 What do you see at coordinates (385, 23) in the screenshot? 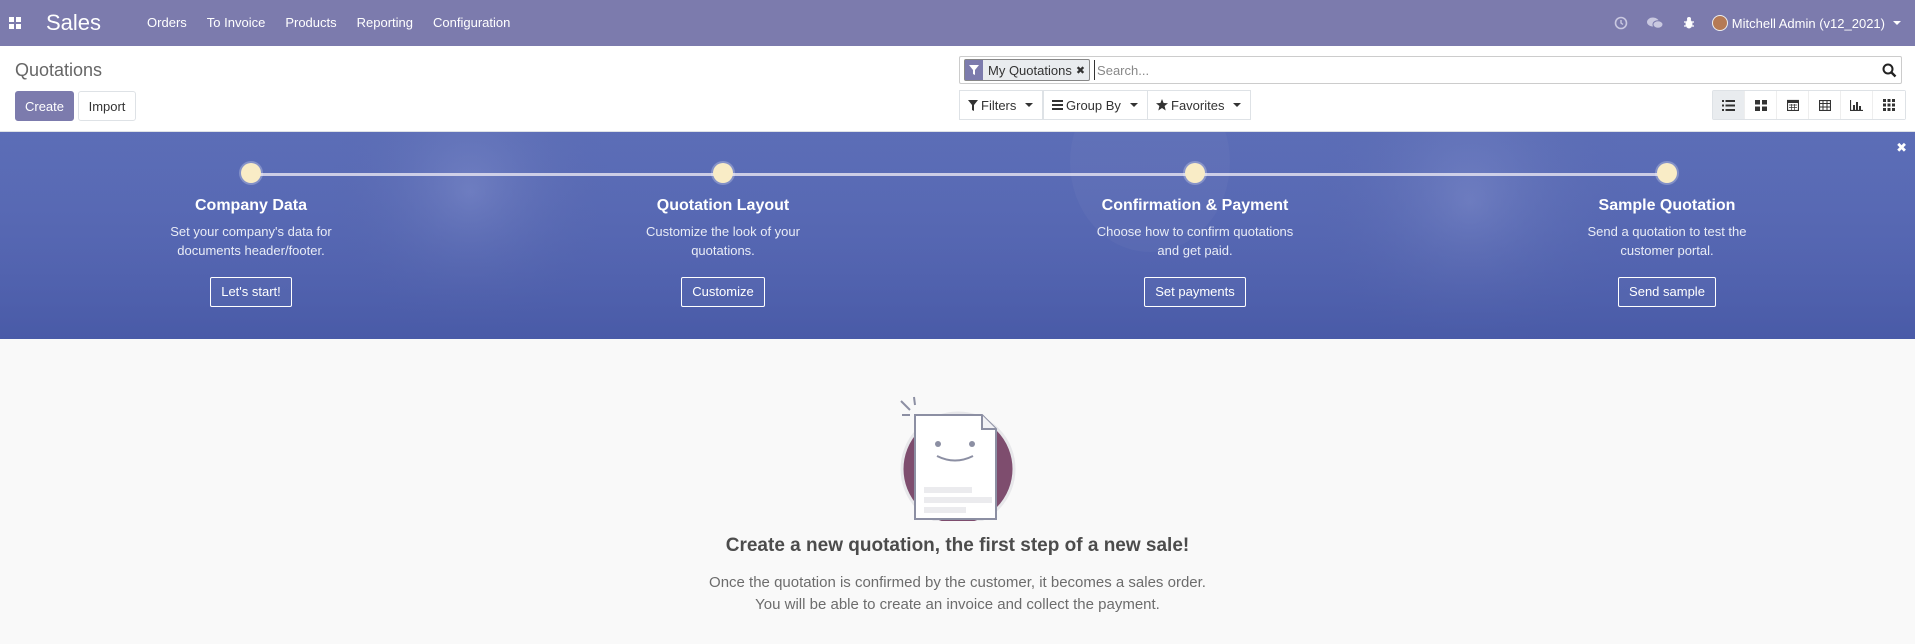
I see `menu-item-reporting: Reporting` at bounding box center [385, 23].